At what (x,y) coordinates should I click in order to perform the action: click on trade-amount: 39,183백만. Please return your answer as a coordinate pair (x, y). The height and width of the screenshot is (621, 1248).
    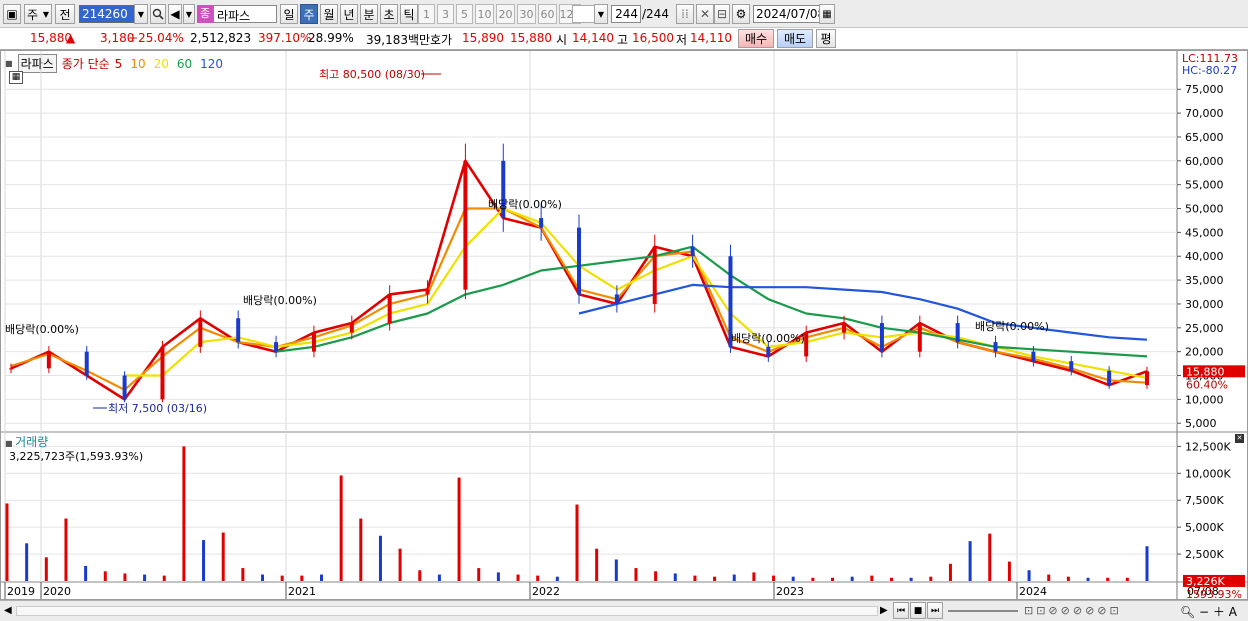
    Looking at the image, I should click on (398, 40).